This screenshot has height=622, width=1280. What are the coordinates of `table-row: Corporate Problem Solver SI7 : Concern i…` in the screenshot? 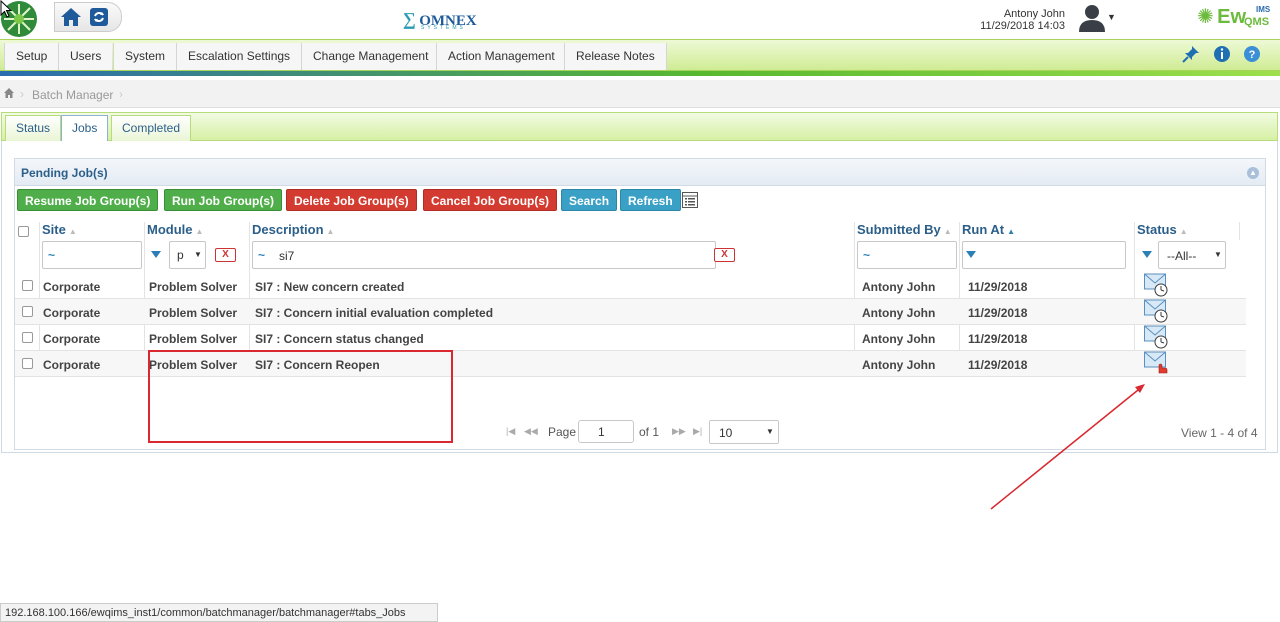 It's located at (630, 312).